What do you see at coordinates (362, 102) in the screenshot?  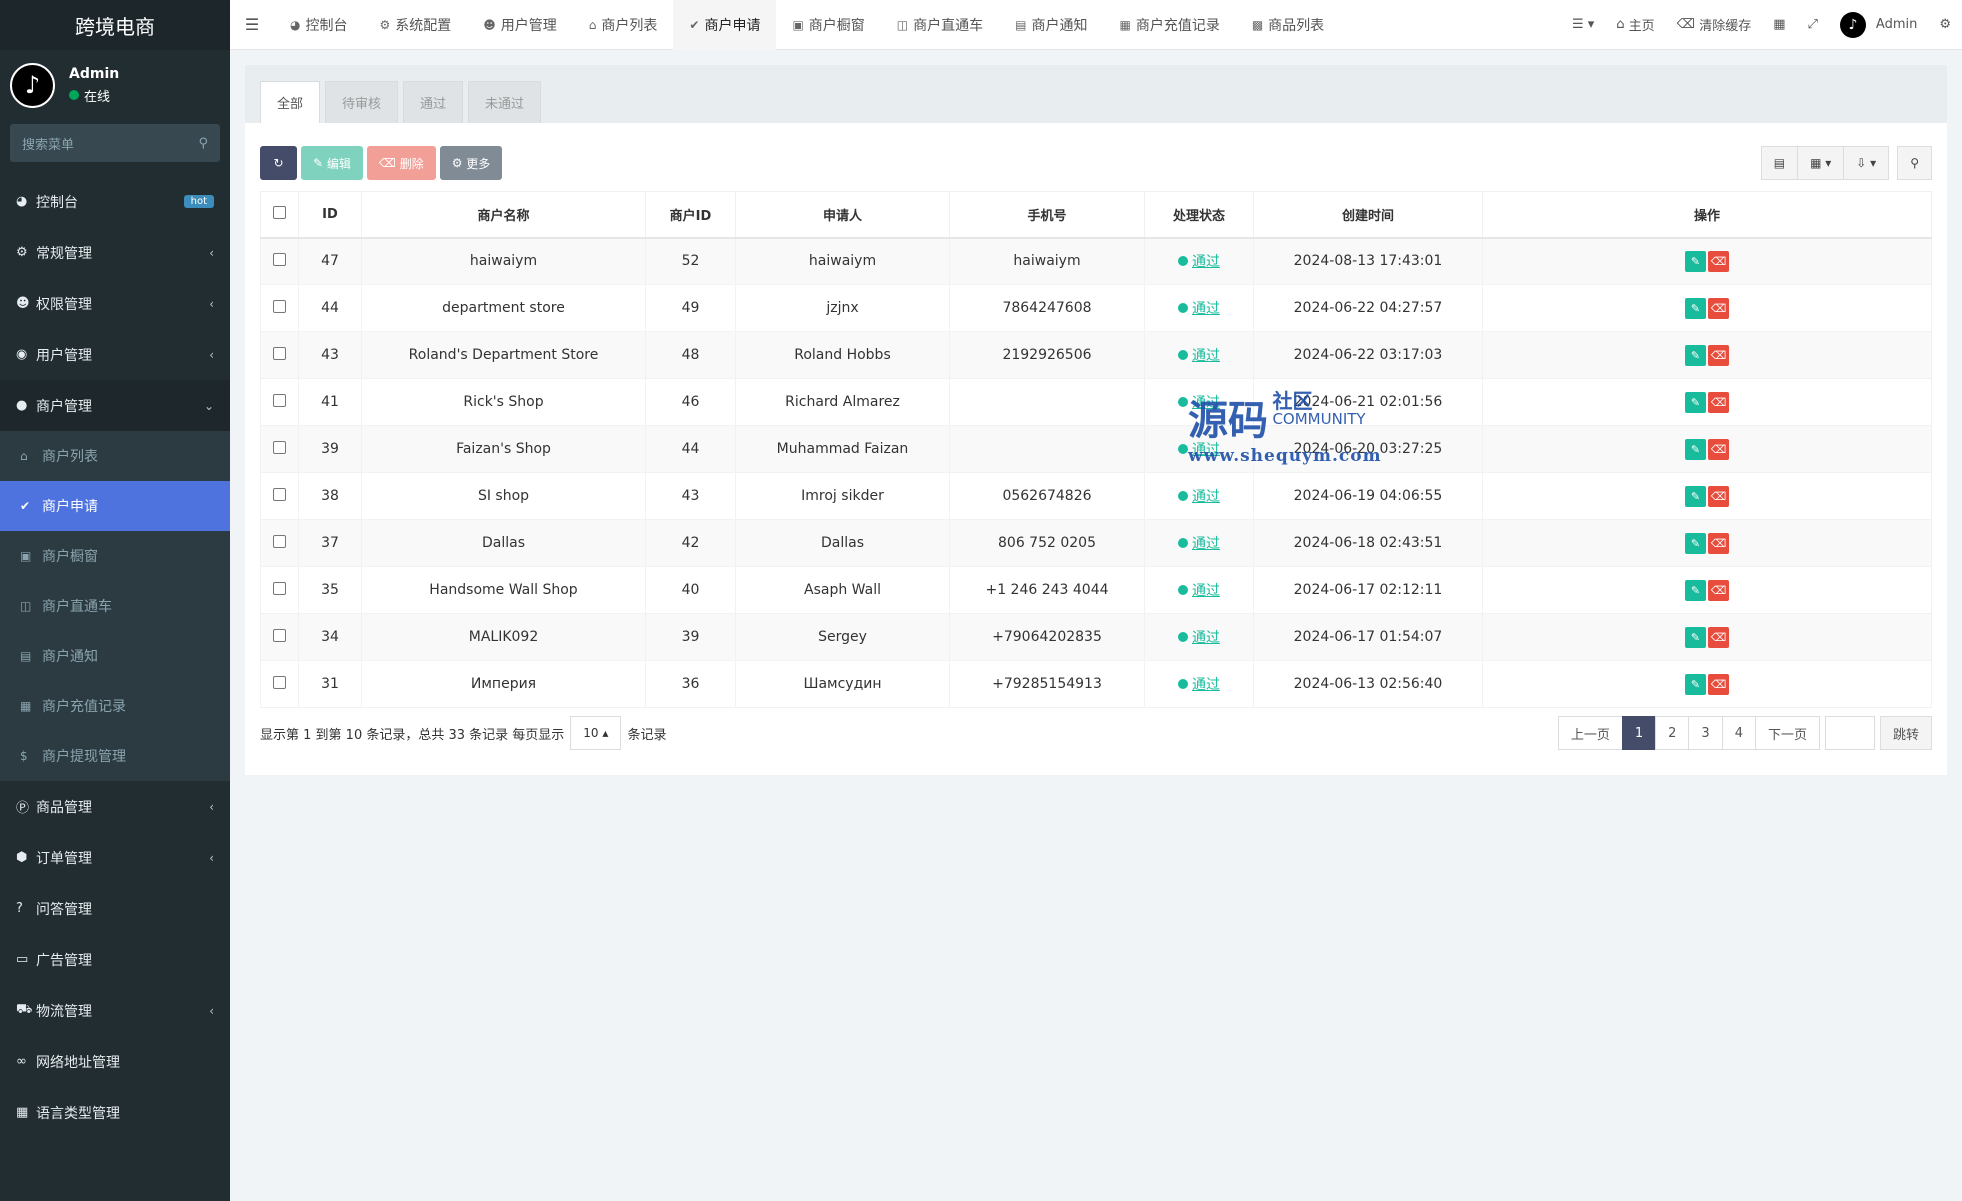 I see `tab-pending: 待审核` at bounding box center [362, 102].